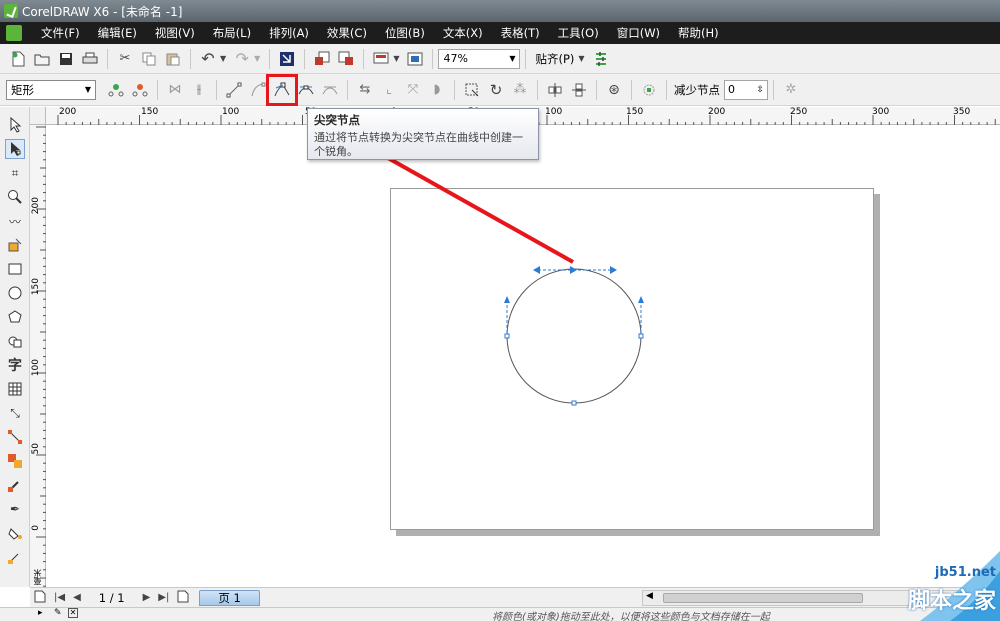 The width and height of the screenshot is (1000, 621). Describe the element at coordinates (930, 586) in the screenshot. I see `jb51-watermark: jb51.net 脚本之家` at that location.